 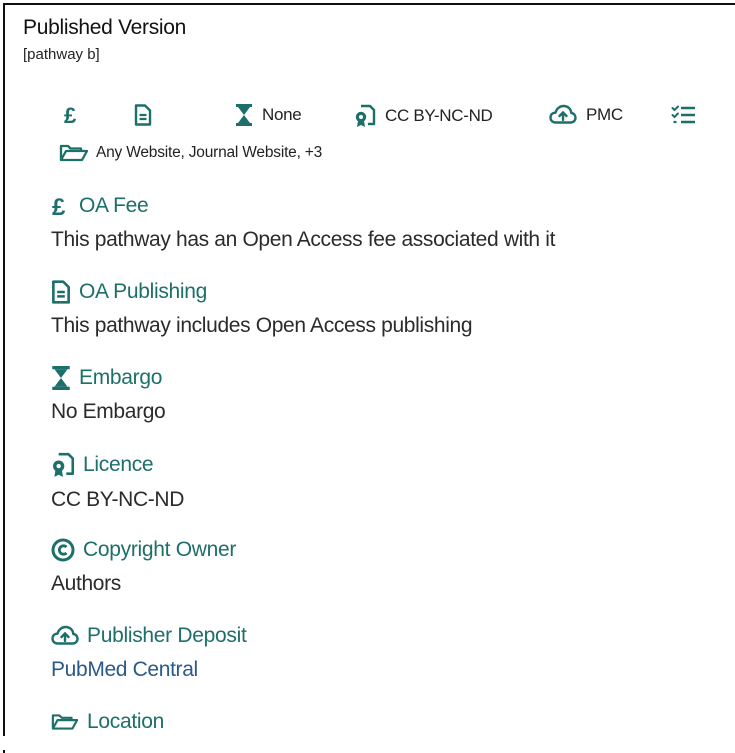 What do you see at coordinates (125, 721) in the screenshot?
I see `section-title: Location` at bounding box center [125, 721].